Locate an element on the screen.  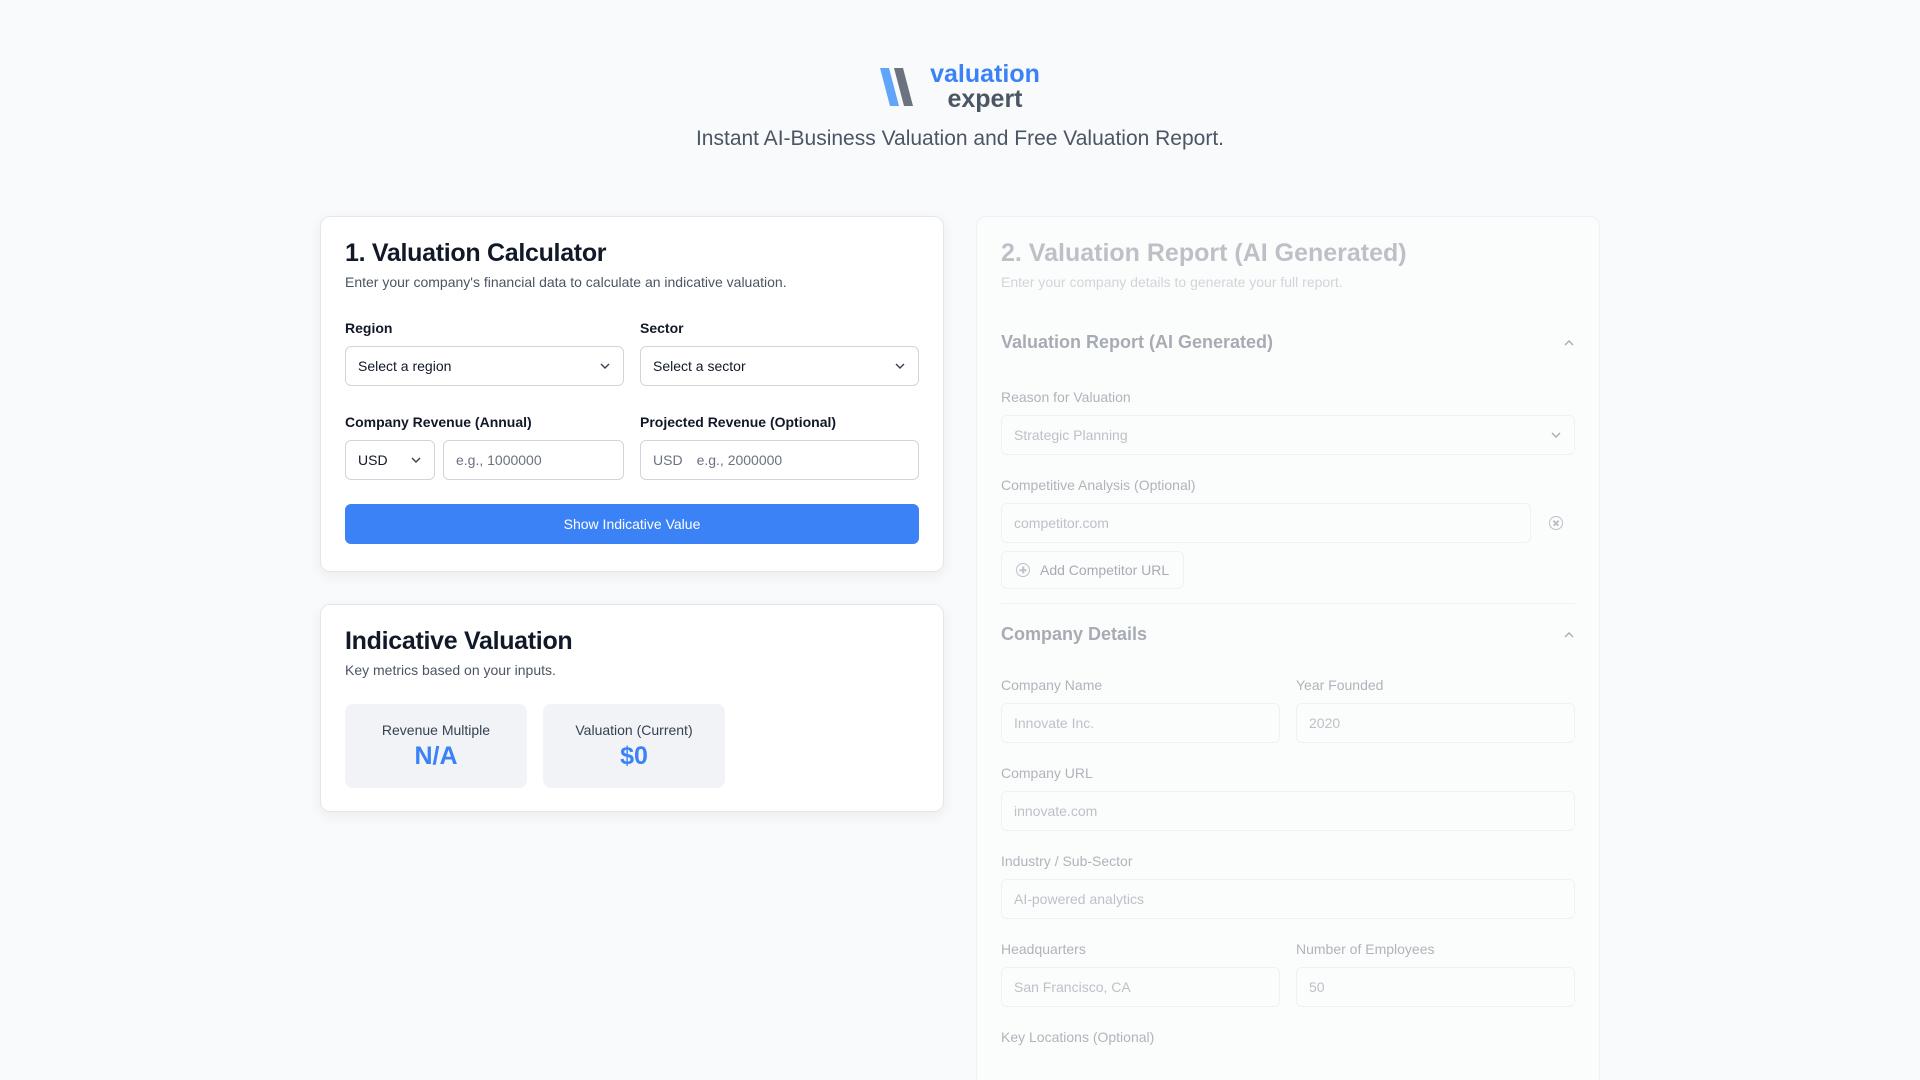
section-divider is located at coordinates (1288, 603).